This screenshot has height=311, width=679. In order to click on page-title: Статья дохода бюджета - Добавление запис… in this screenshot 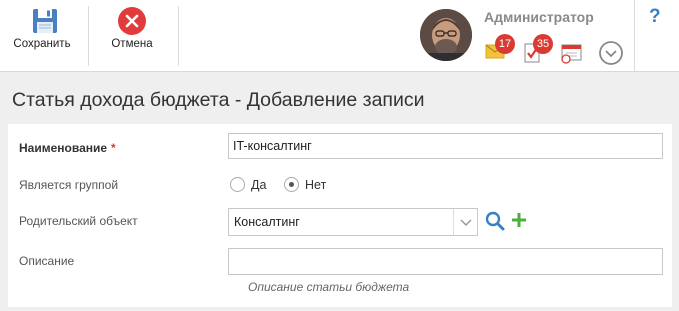, I will do `click(218, 100)`.